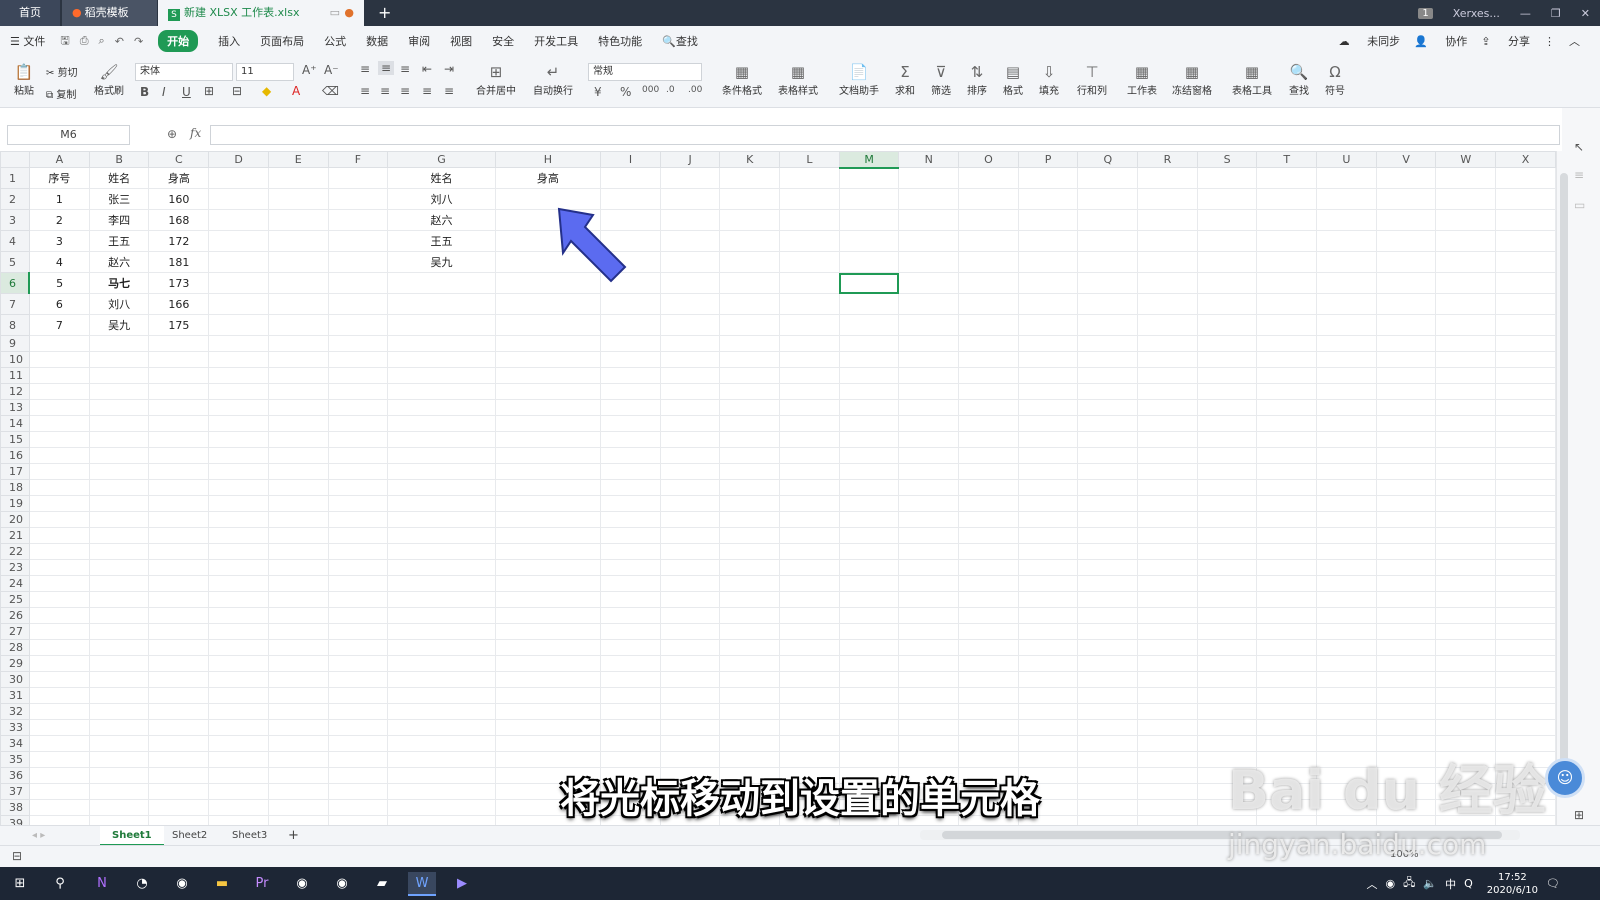 The width and height of the screenshot is (1600, 900). Describe the element at coordinates (59, 599) in the screenshot. I see `cell-A25` at that location.